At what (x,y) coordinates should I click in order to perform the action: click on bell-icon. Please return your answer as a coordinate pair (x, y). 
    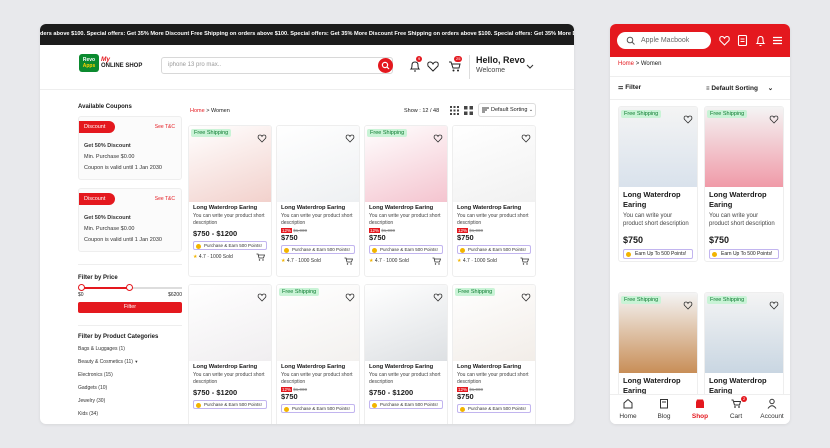
    Looking at the image, I should click on (760, 40).